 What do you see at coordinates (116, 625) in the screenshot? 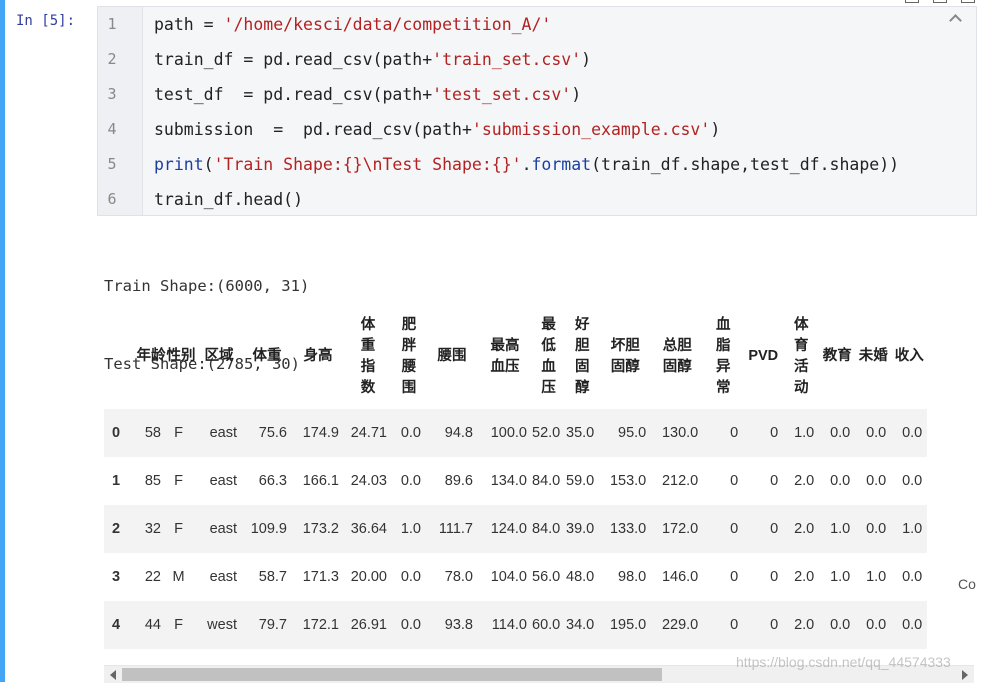
I see `row-index: 4` at bounding box center [116, 625].